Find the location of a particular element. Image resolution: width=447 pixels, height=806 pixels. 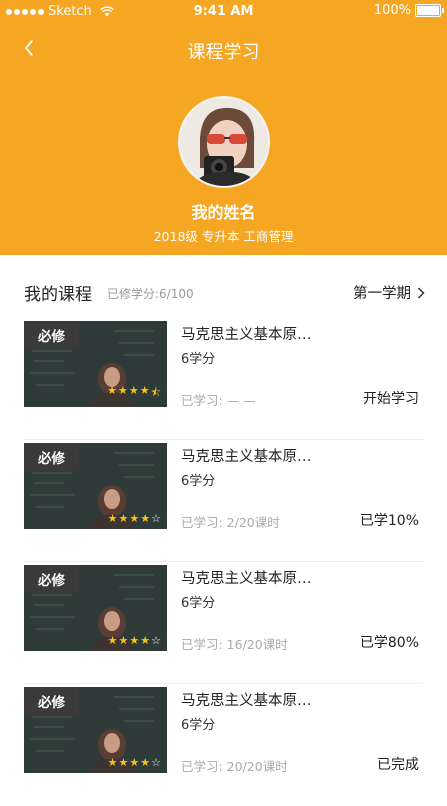

star-rating: ★ ★ ★ ★ ⯪ is located at coordinates (134, 393).